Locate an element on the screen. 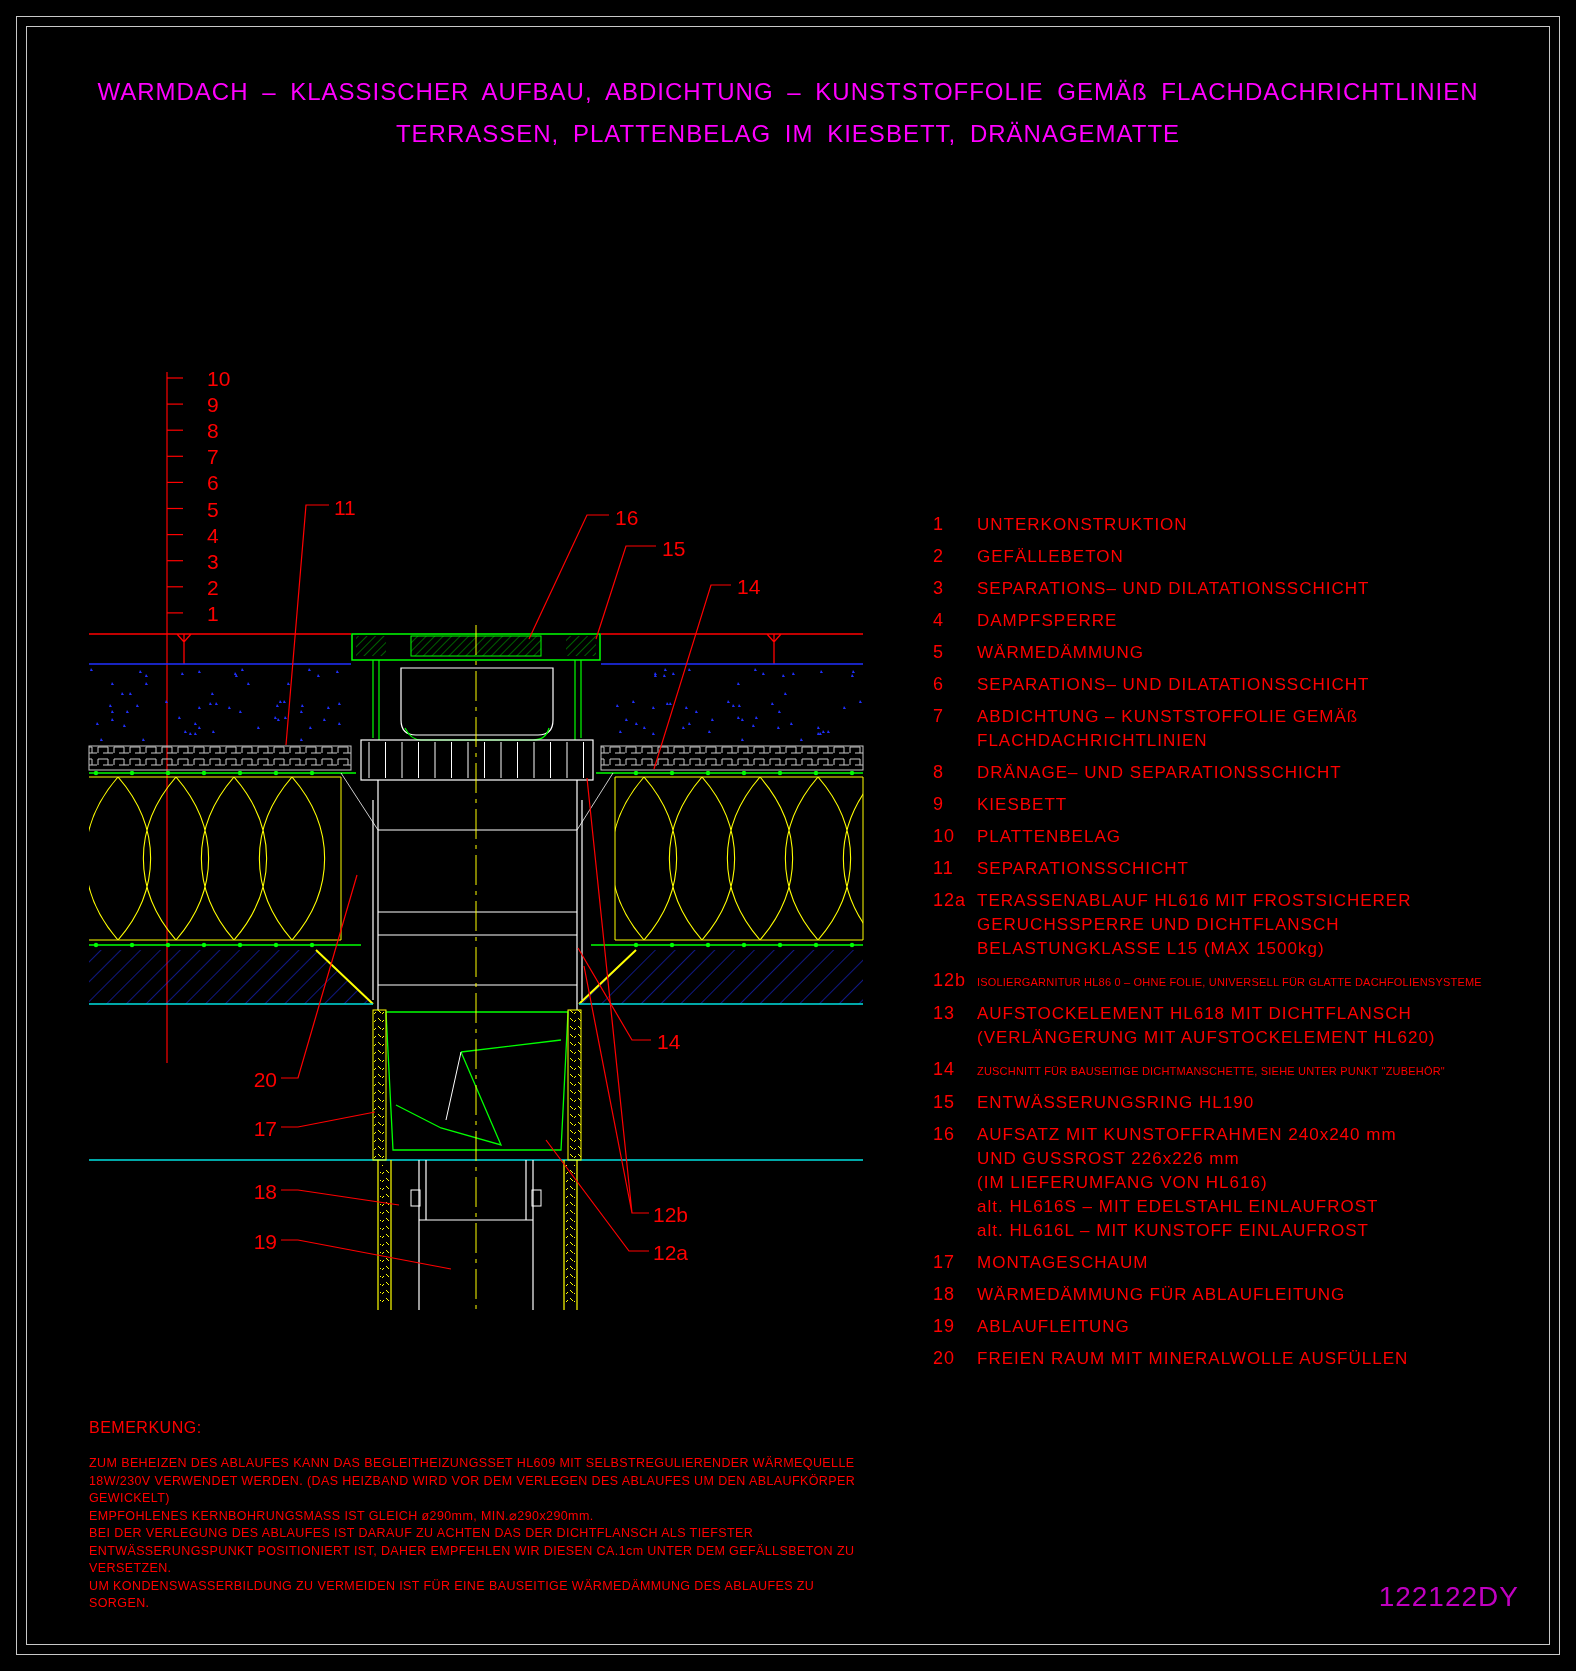 The height and width of the screenshot is (1671, 1576). scale-label: 1 is located at coordinates (213, 613).